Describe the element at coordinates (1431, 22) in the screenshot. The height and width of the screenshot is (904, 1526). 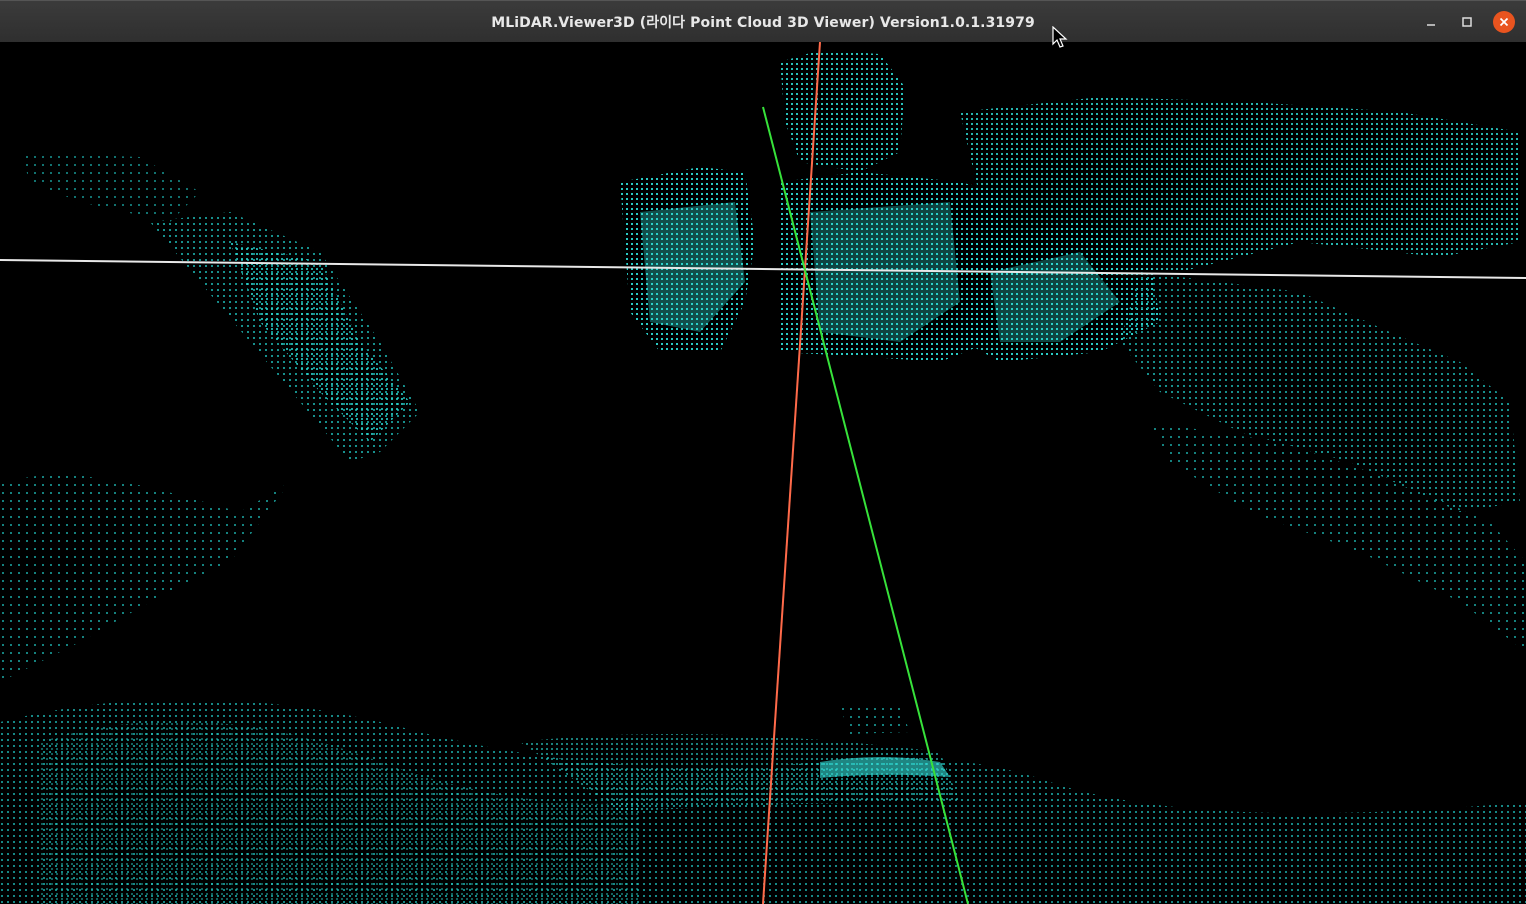
I see `minimize-button` at that location.